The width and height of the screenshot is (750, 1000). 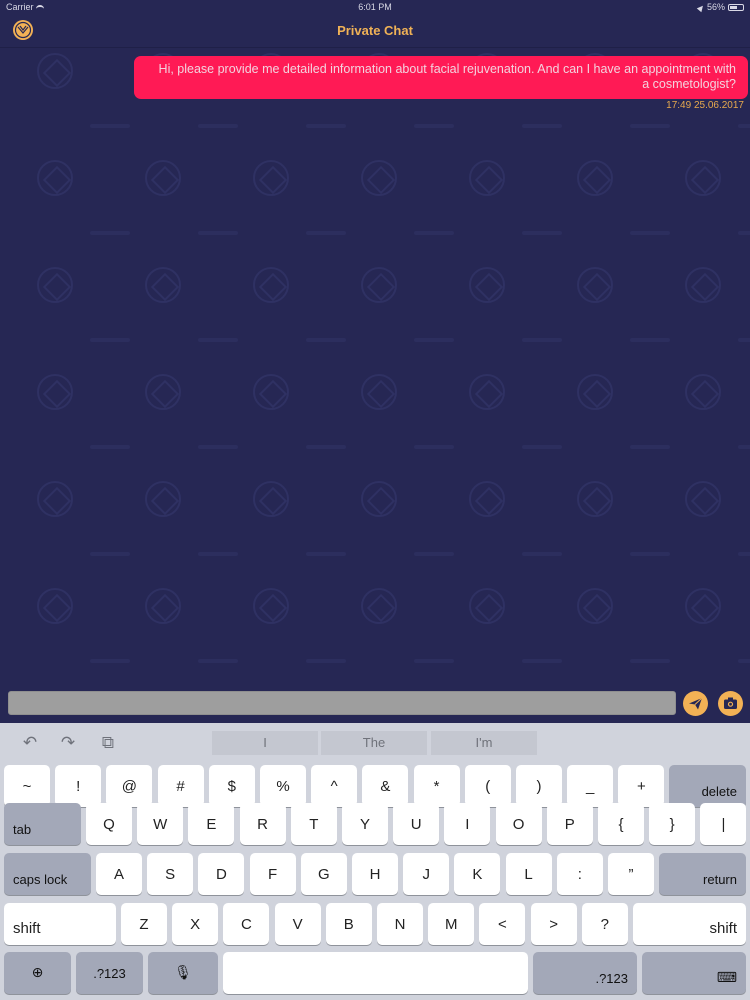 I want to click on message-input, so click(x=342, y=703).